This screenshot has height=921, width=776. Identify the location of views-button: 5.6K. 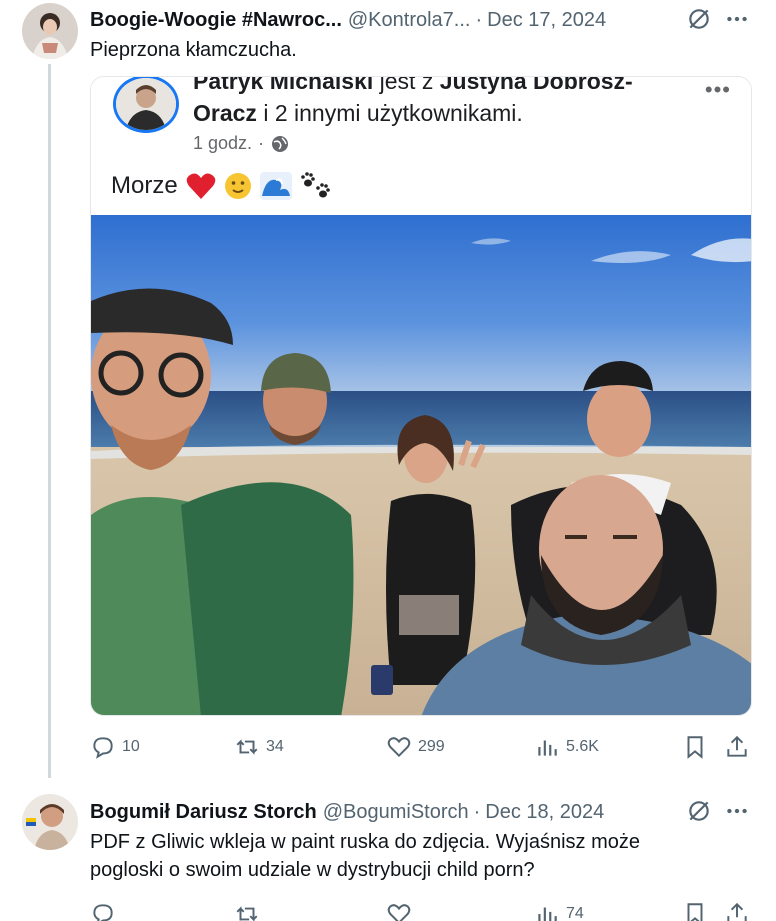
(566, 747).